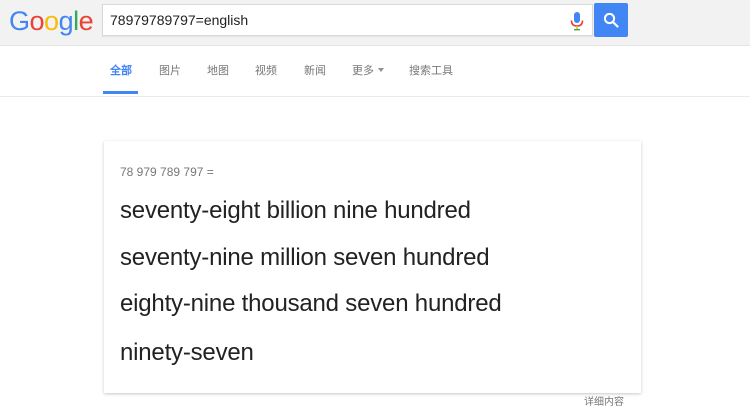  Describe the element at coordinates (305, 257) in the screenshot. I see `result-line: seventy-nine million seven hundred` at that location.